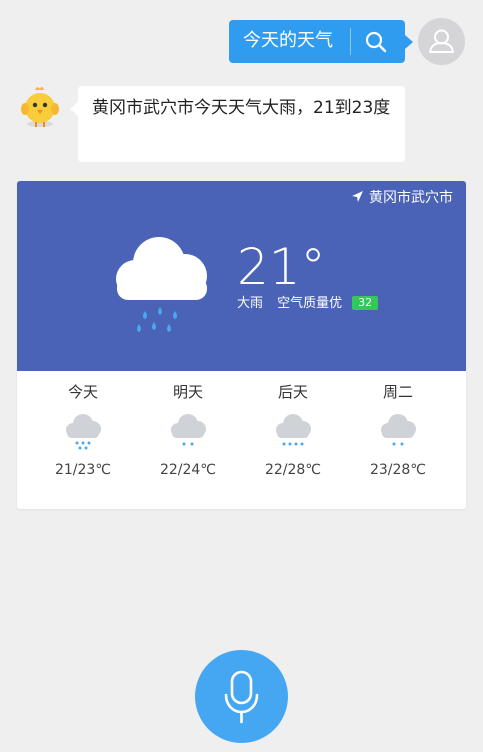  Describe the element at coordinates (397, 392) in the screenshot. I see `forecast-day-name: 周二` at that location.